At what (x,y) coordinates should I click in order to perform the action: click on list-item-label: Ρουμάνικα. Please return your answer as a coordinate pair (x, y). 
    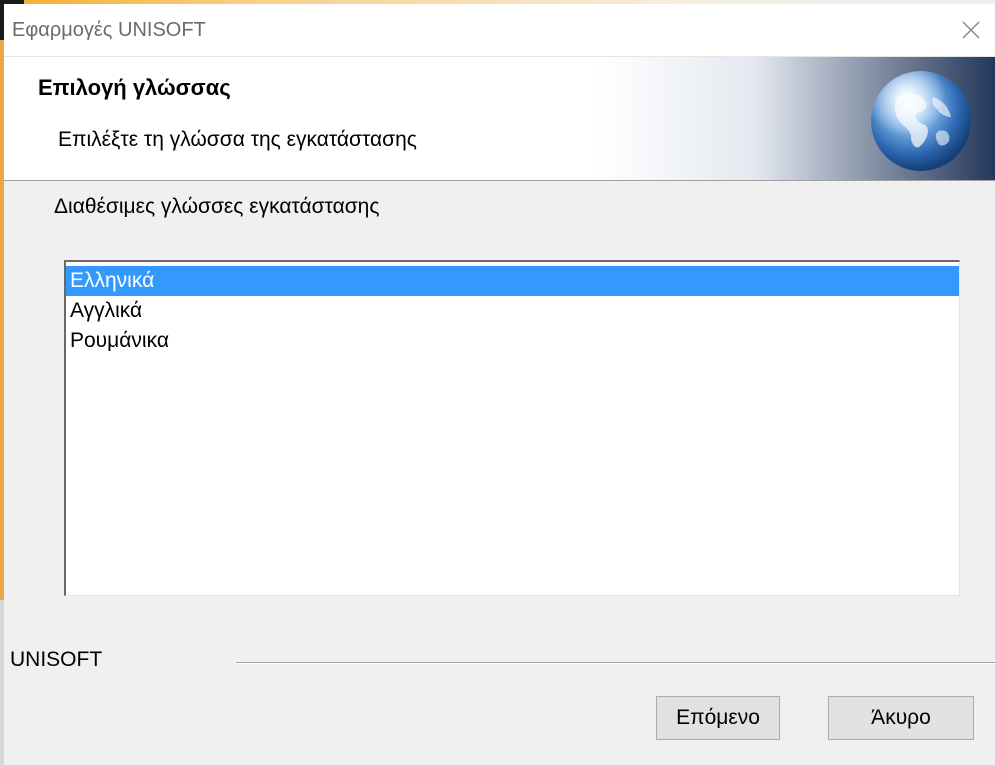
    Looking at the image, I should click on (119, 340).